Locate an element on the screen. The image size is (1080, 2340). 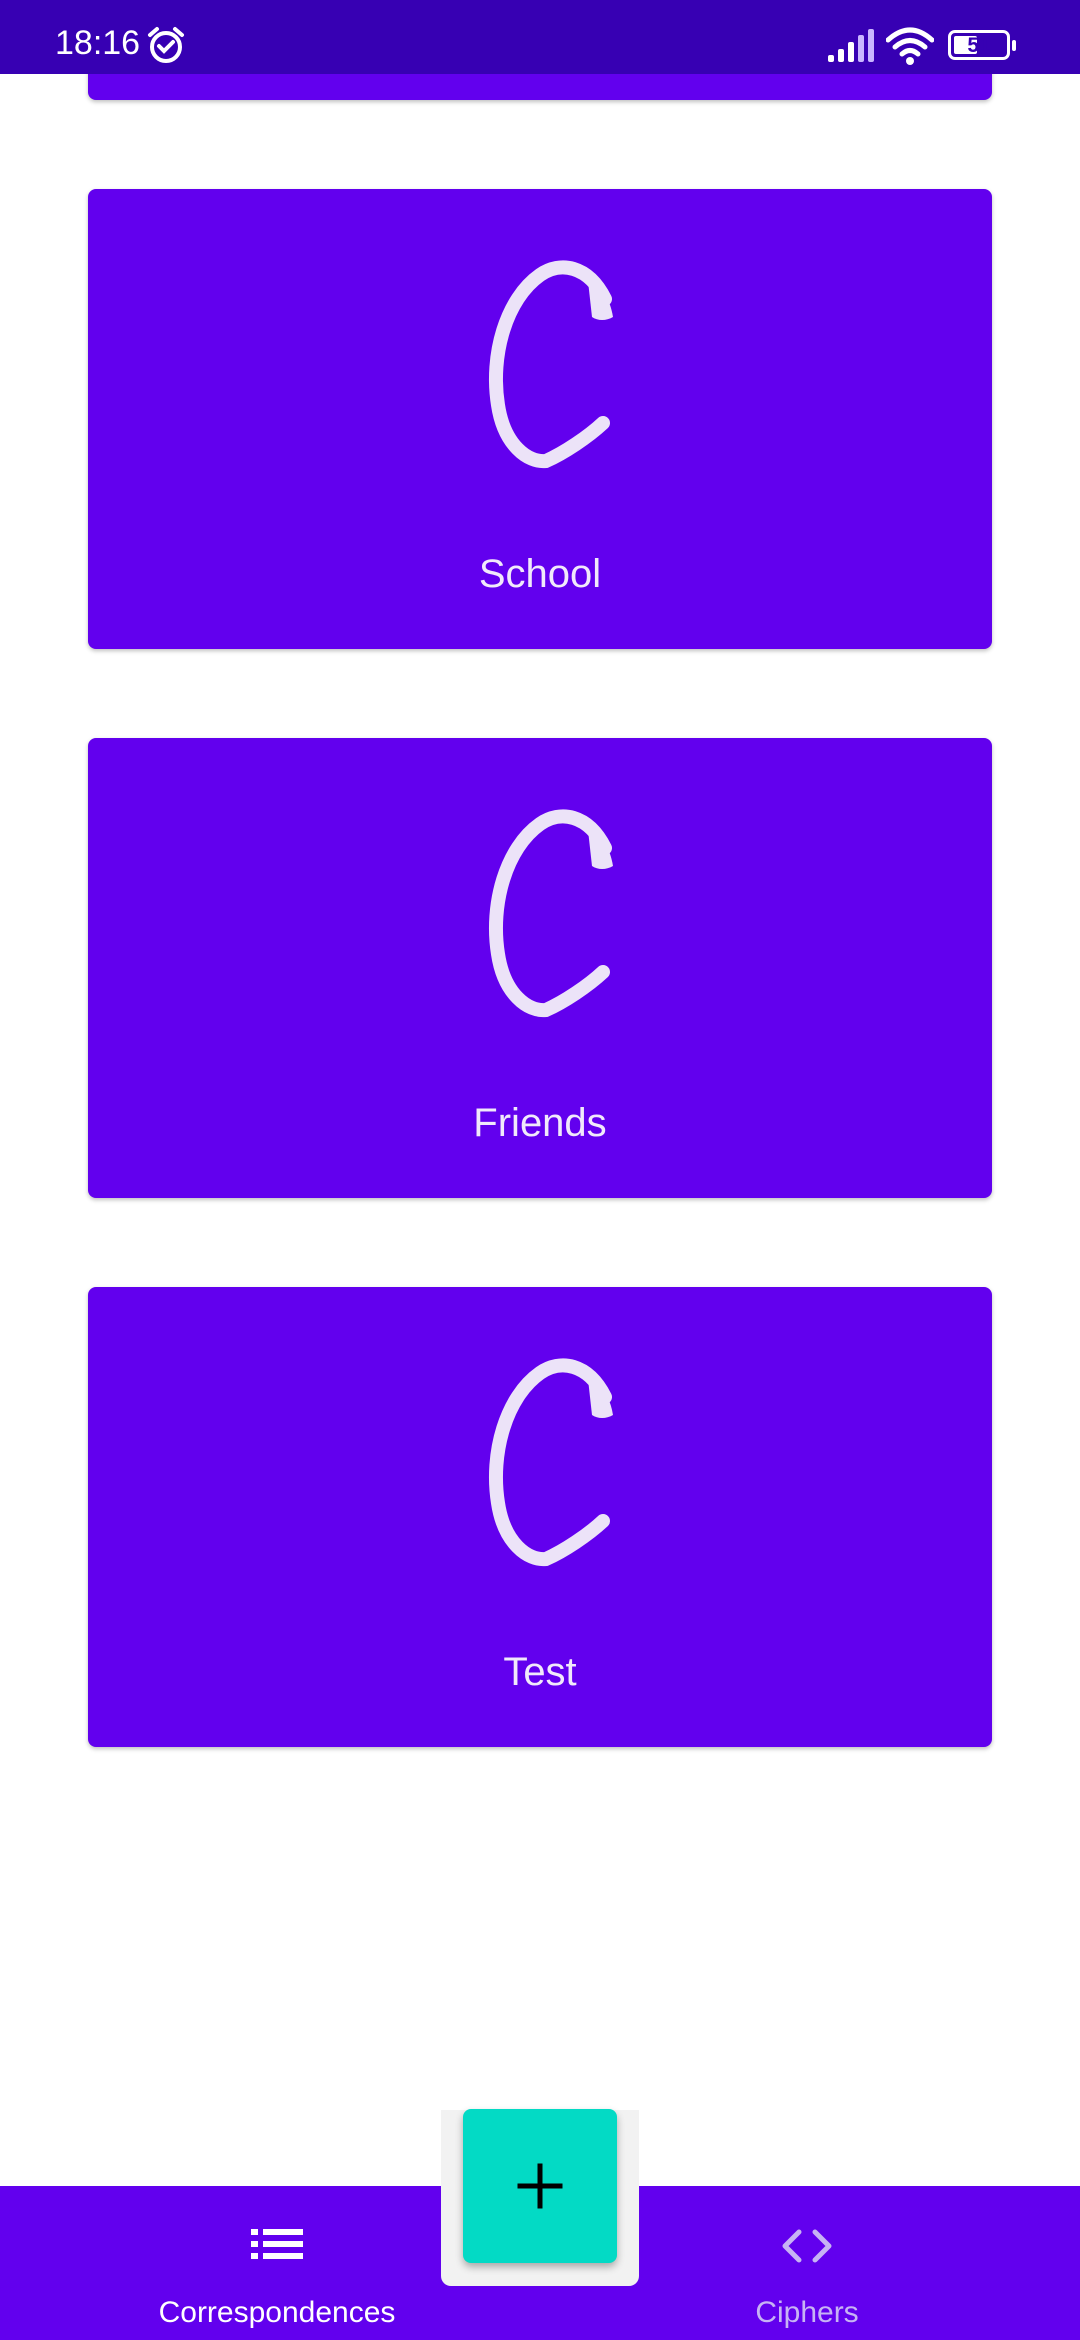
correspondence-title: School is located at coordinates (540, 574).